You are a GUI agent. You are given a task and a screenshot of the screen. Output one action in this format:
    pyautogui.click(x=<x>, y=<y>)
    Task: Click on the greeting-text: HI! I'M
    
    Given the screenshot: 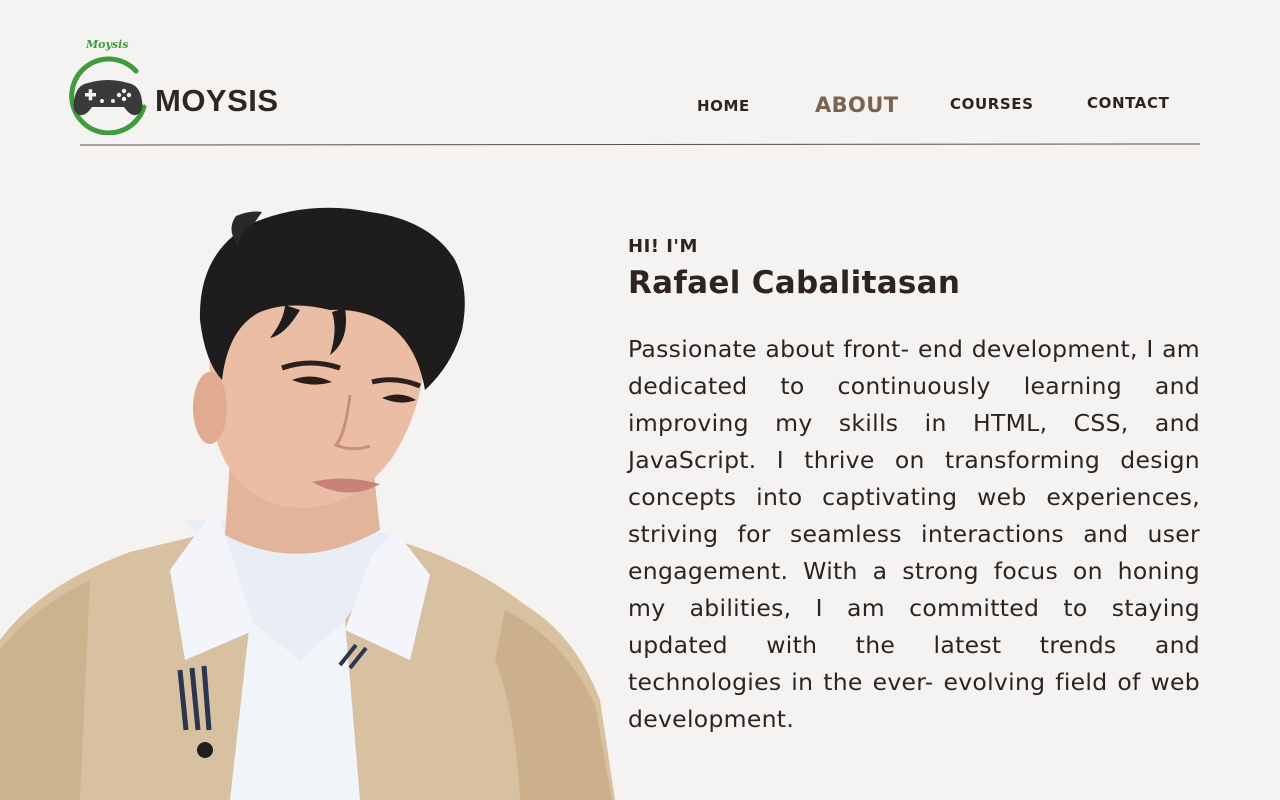 What is the action you would take?
    pyautogui.click(x=663, y=246)
    